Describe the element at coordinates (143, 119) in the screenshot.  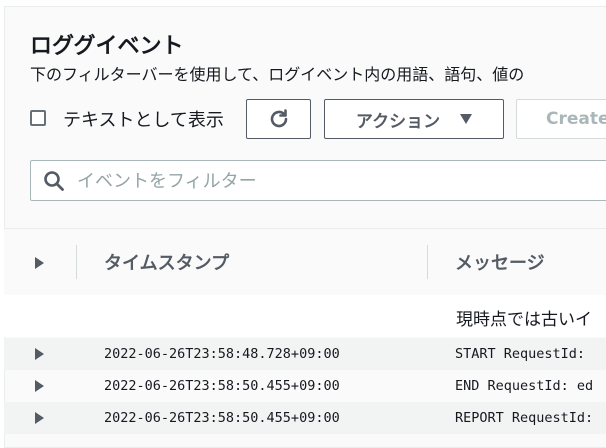
I see `view-as-text-label: テキストとして表示` at that location.